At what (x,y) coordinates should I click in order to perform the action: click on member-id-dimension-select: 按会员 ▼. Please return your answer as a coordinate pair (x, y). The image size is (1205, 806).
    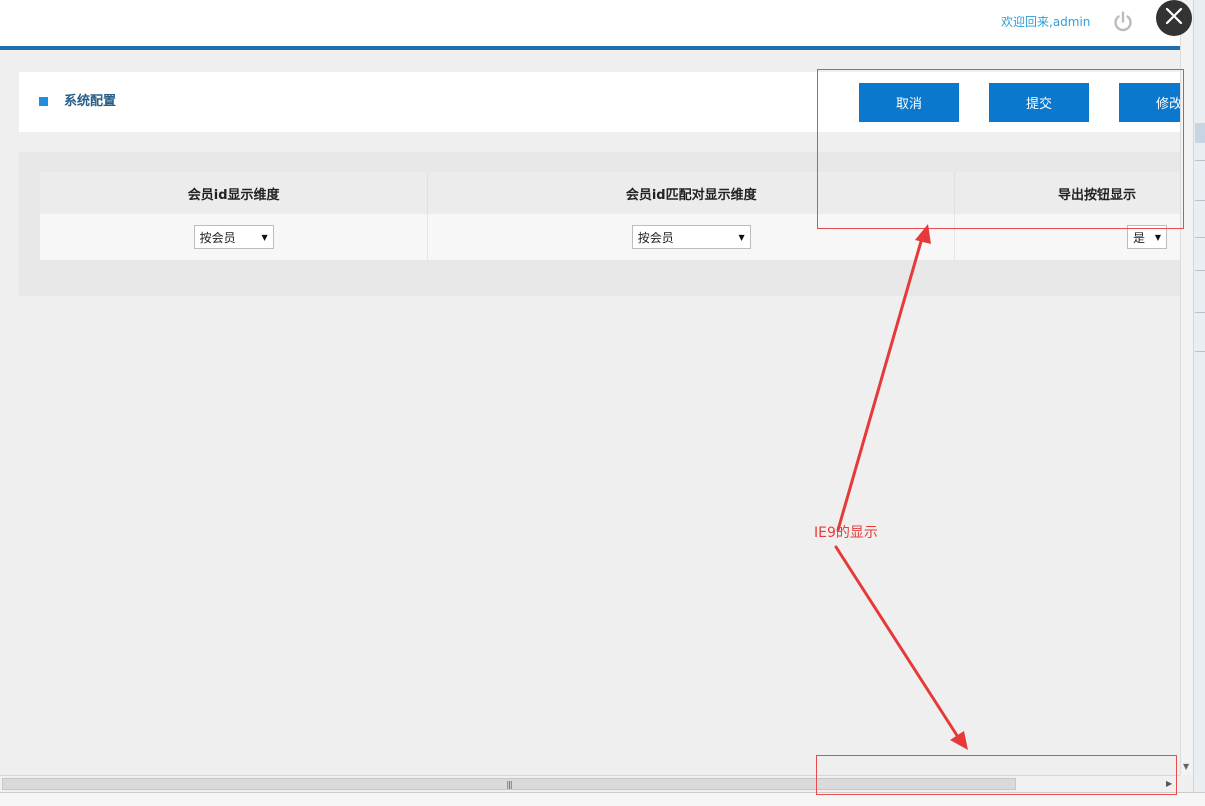
    Looking at the image, I should click on (233, 237).